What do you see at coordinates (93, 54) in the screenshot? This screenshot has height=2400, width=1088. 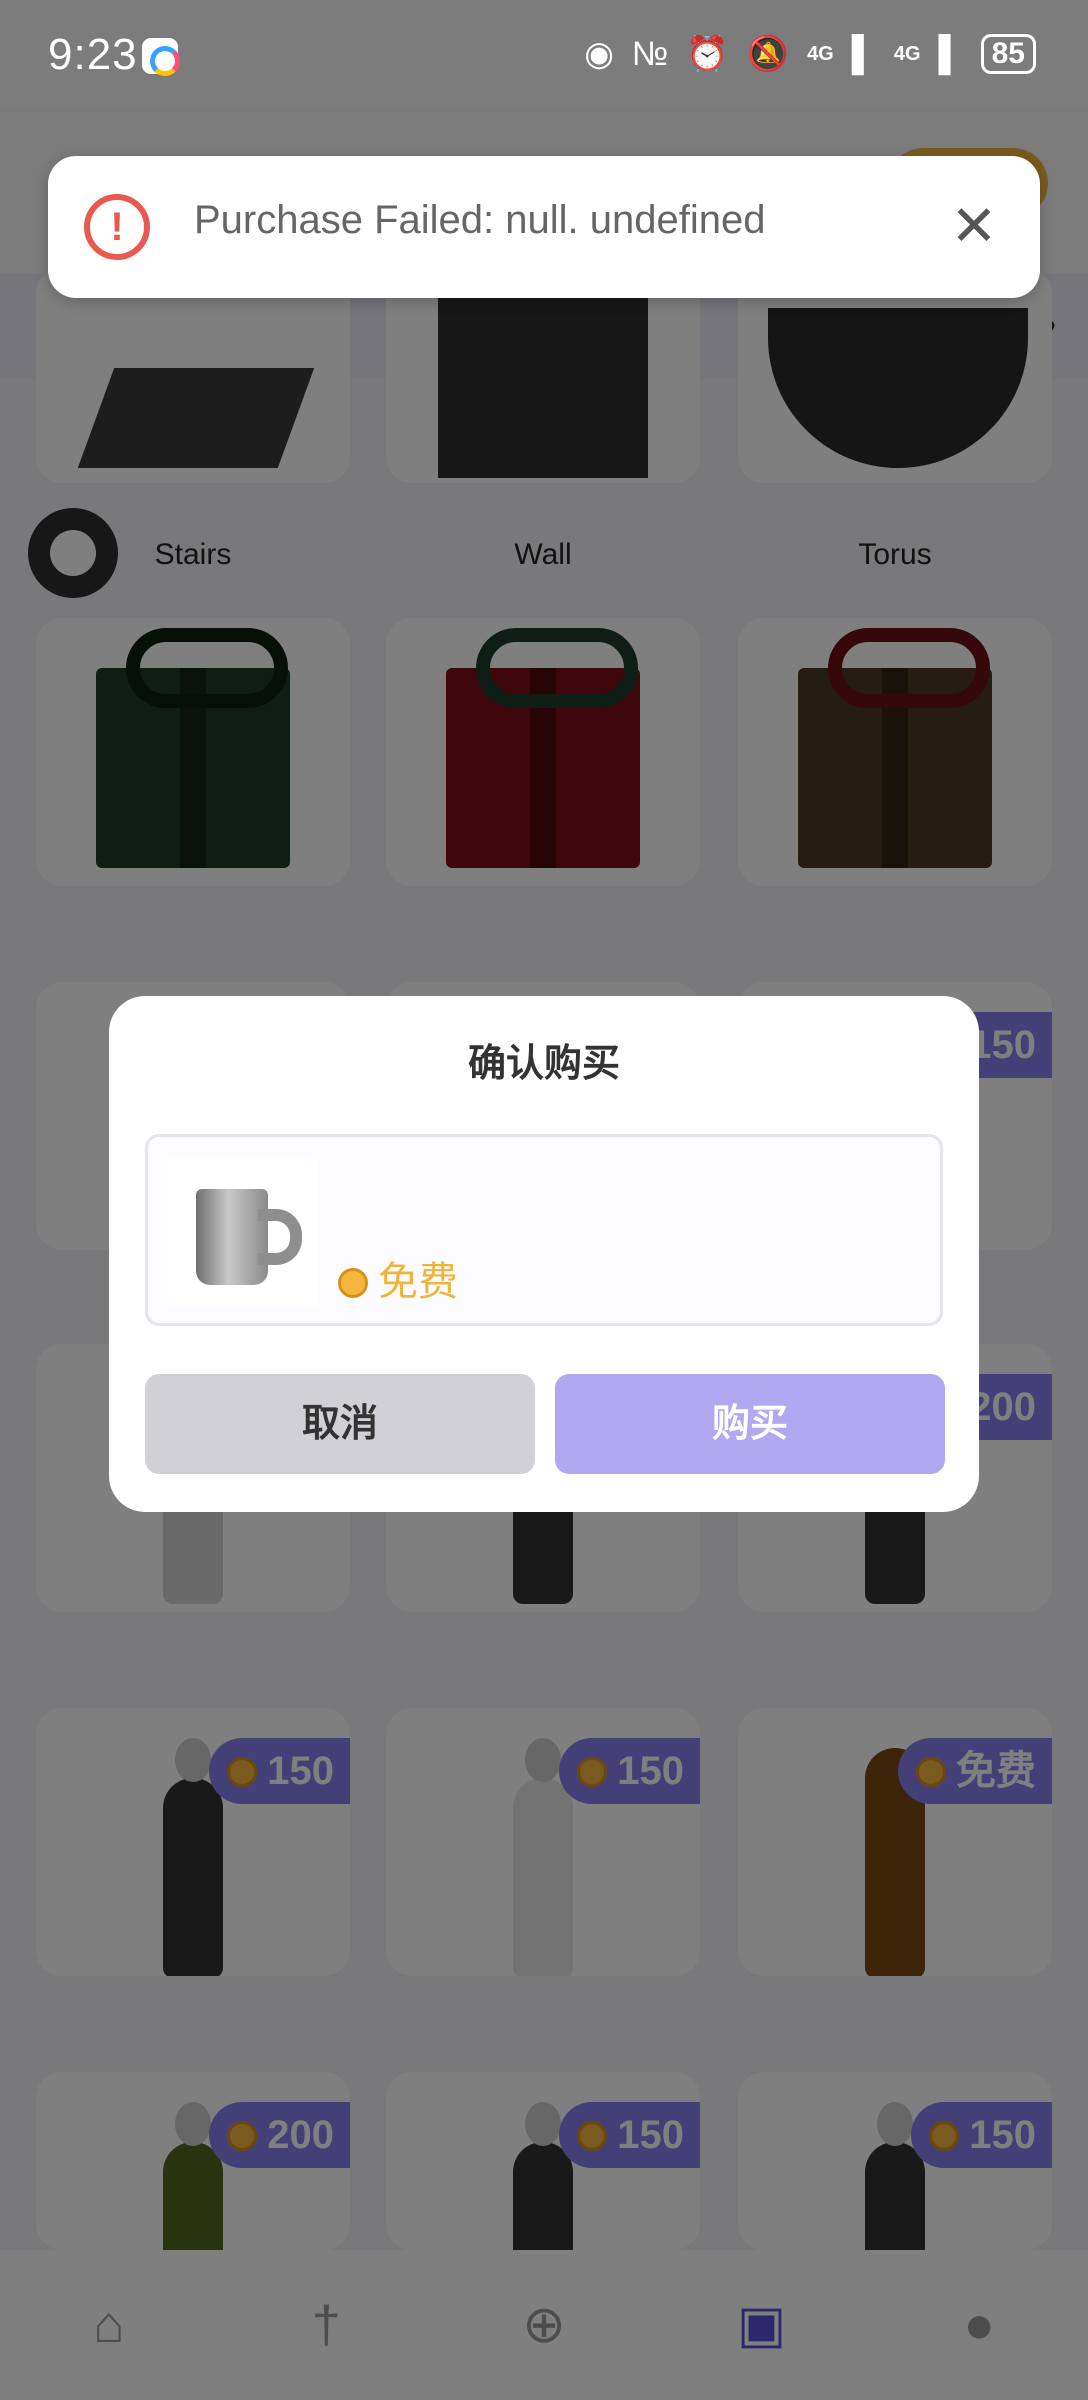 I see `status-time: 9:23` at bounding box center [93, 54].